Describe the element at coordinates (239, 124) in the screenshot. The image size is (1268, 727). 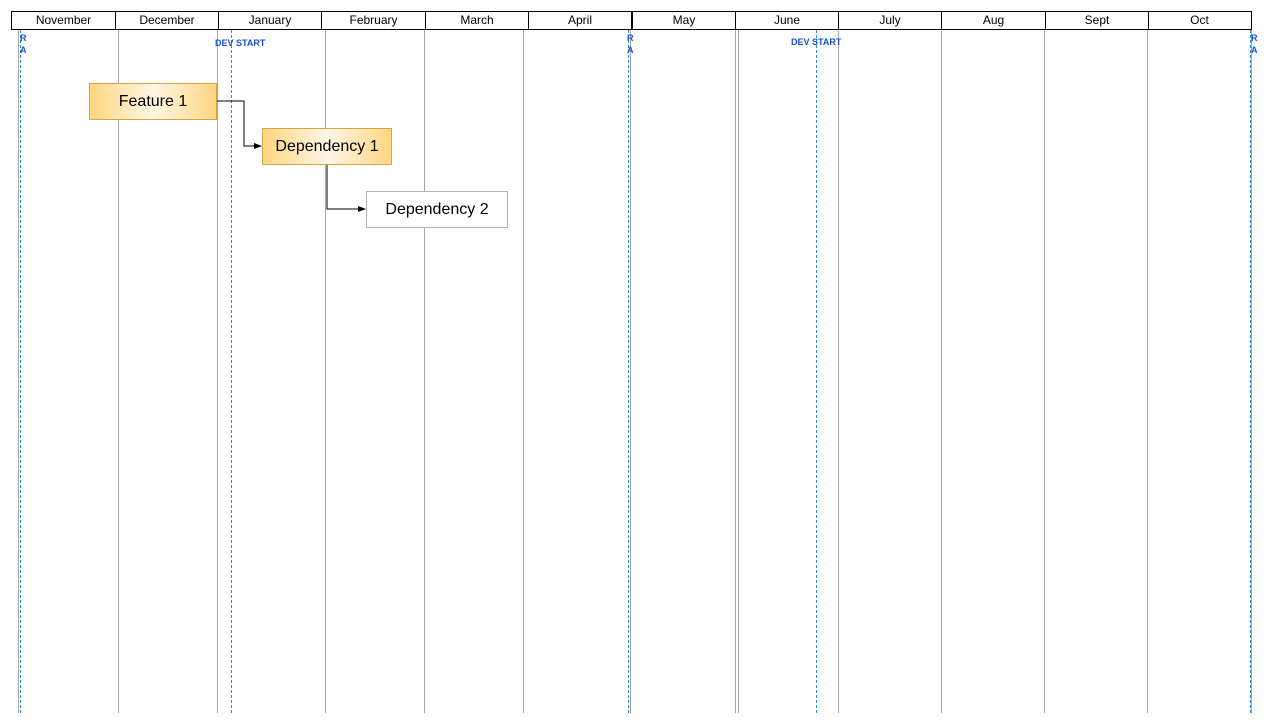
I see `dependency-arrow-feature1-to-dependency1` at that location.